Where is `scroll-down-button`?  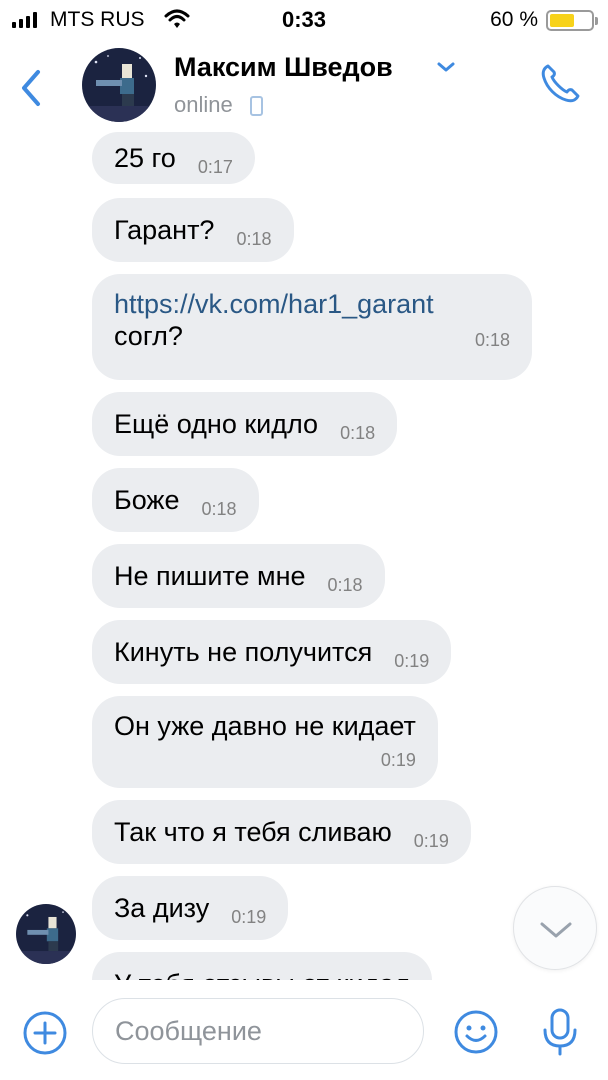 scroll-down-button is located at coordinates (555, 928).